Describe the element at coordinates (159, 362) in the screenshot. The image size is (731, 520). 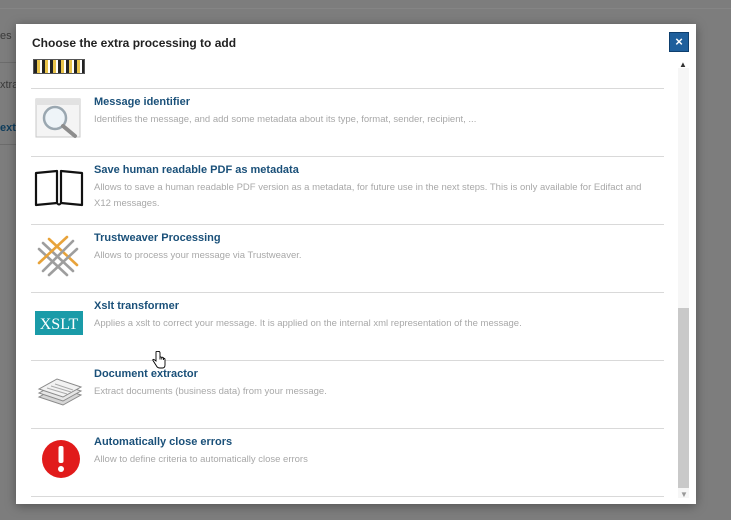
I see `hand-pointer-icon` at that location.